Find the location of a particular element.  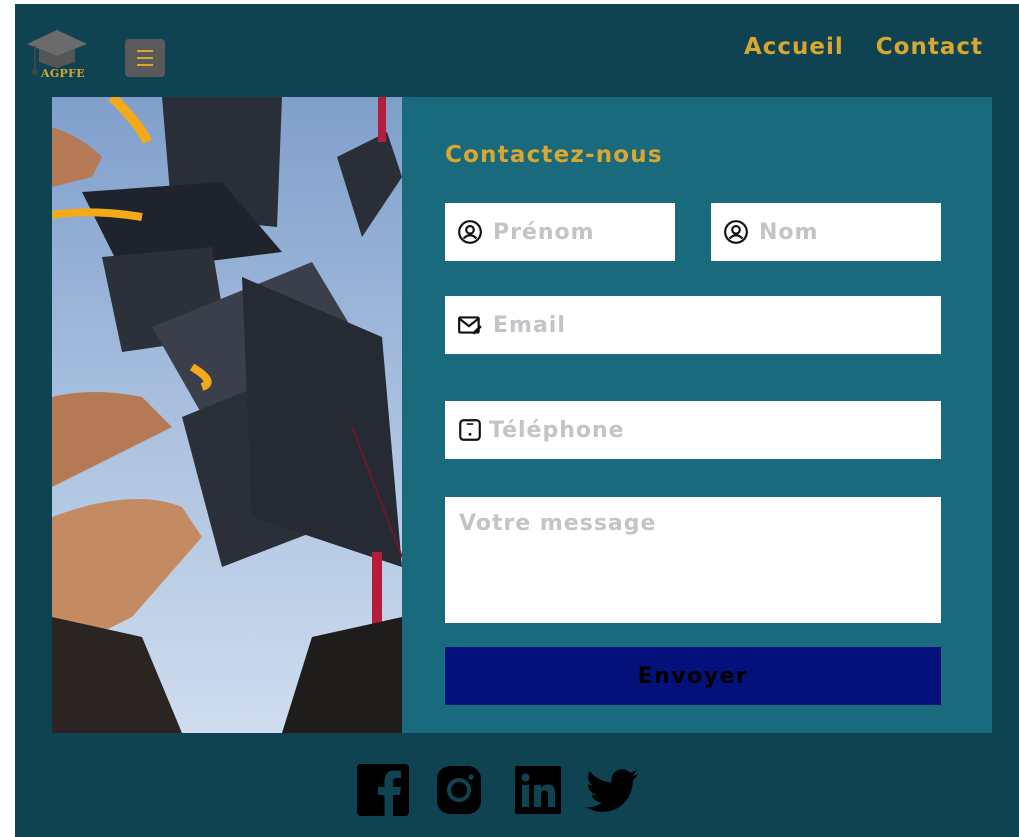

logo-text: AGPFE is located at coordinates (63, 73).